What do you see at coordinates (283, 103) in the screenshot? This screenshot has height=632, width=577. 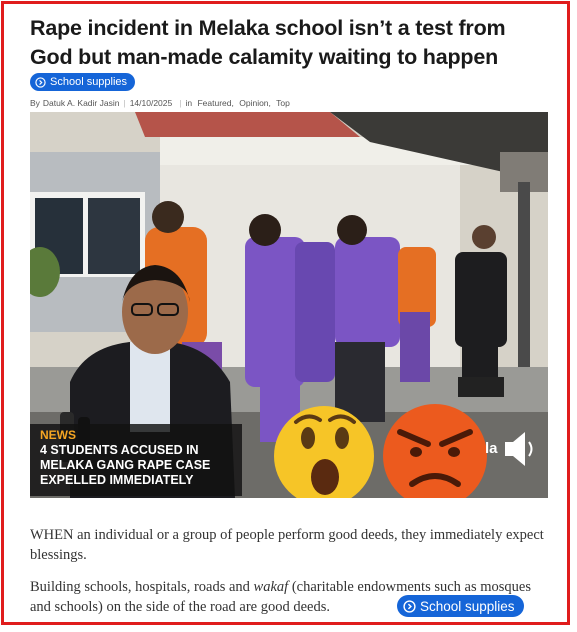 I see `category-link-top: Top` at bounding box center [283, 103].